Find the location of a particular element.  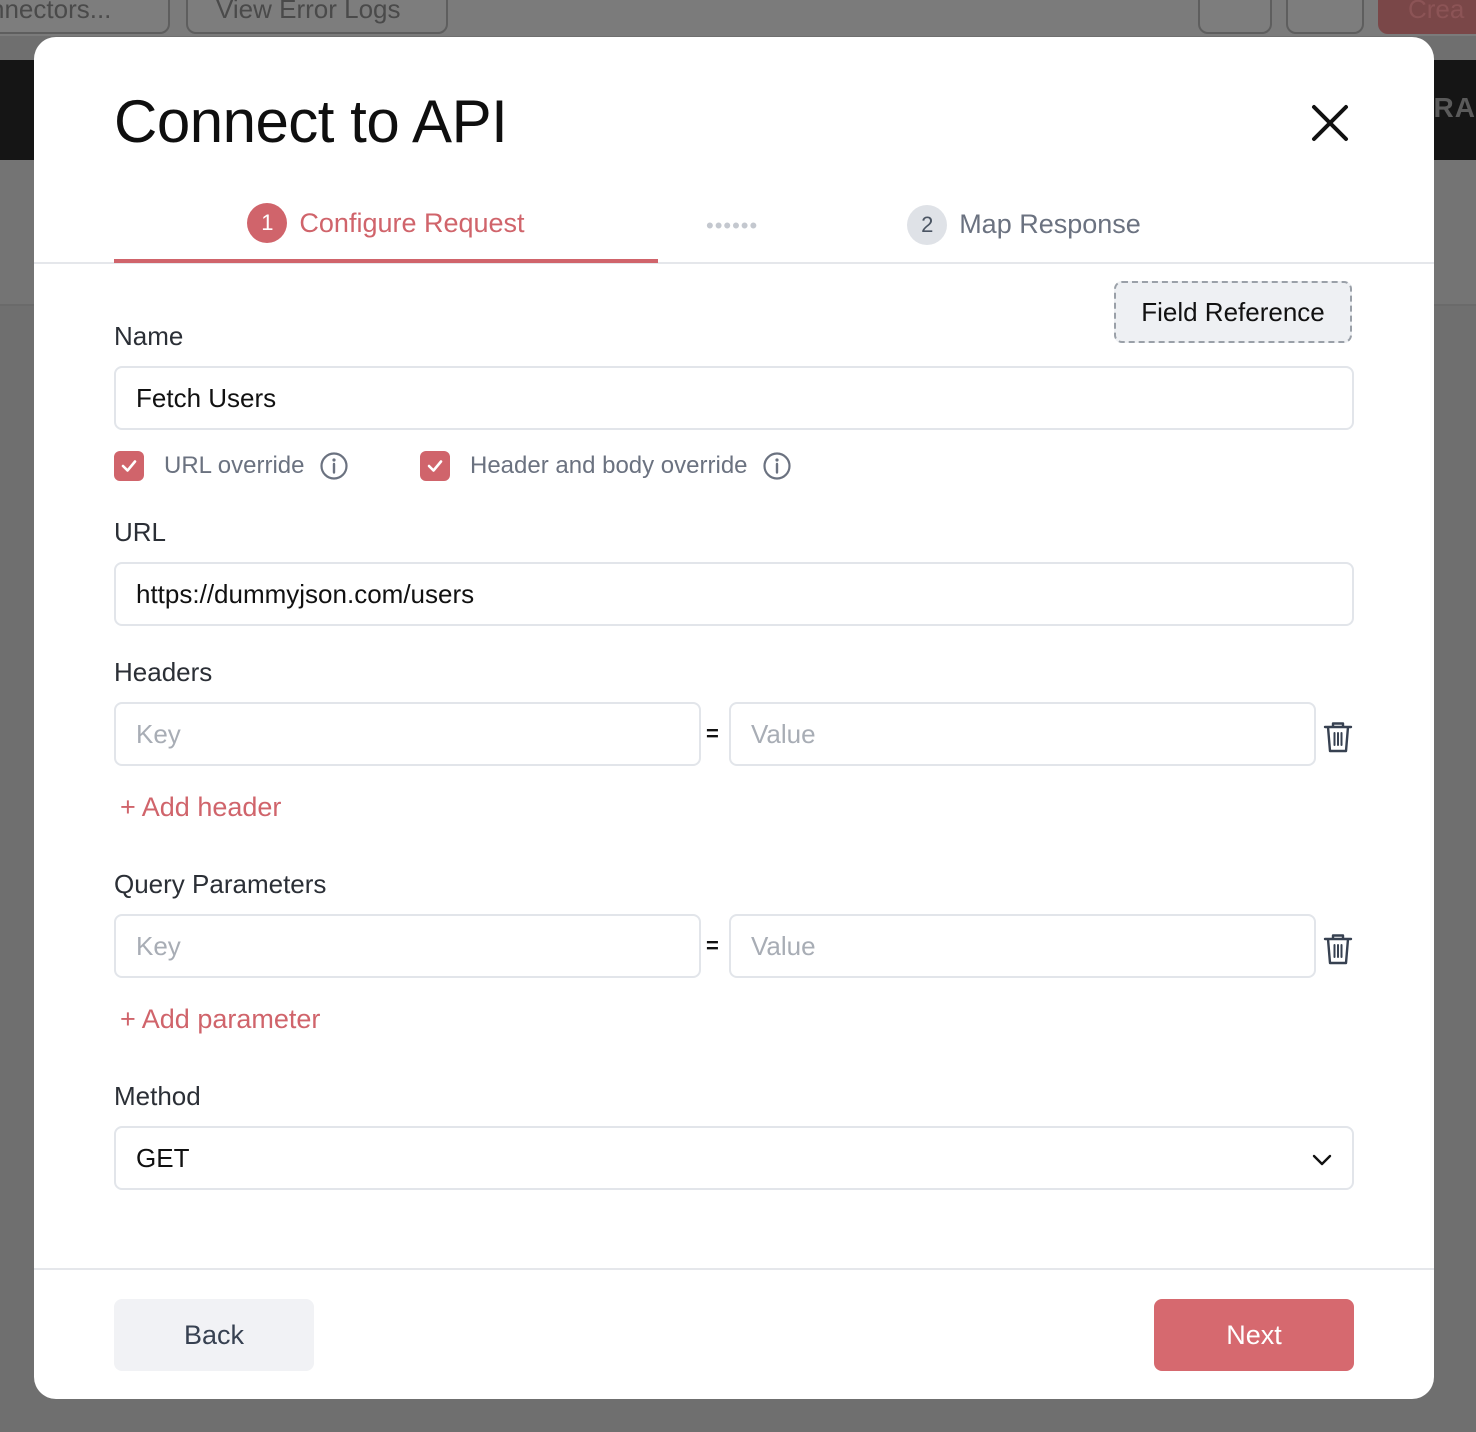

query-equals-sign: = is located at coordinates (712, 945).